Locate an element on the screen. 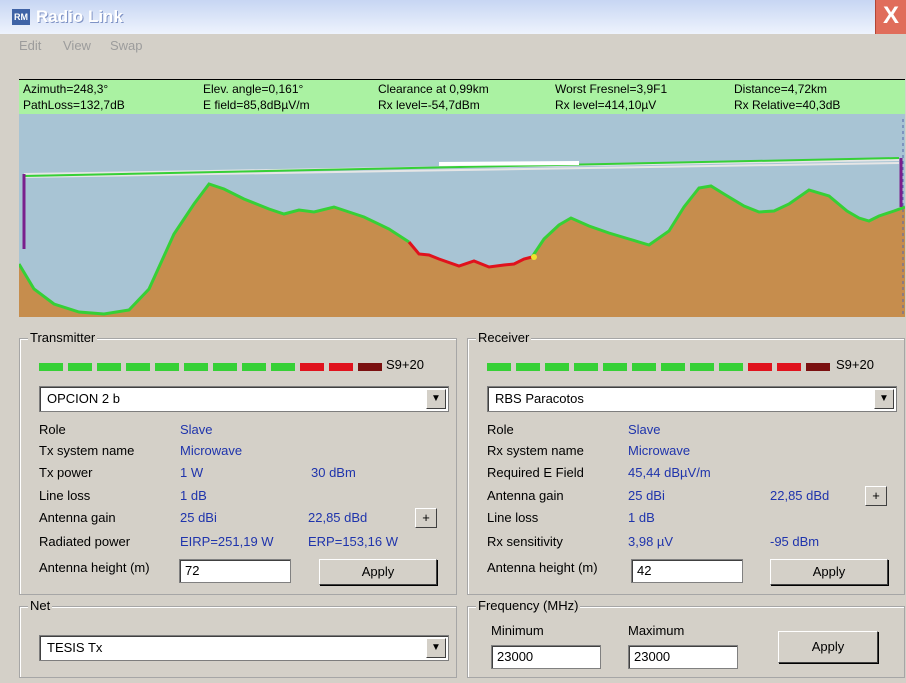 Image resolution: width=906 pixels, height=683 pixels. menu-swap: Swap is located at coordinates (126, 45).